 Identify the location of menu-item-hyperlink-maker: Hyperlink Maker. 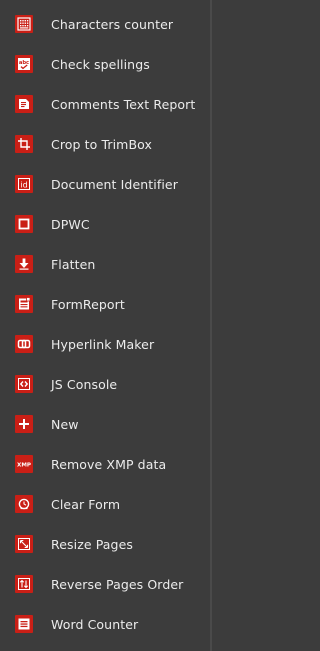
(105, 344).